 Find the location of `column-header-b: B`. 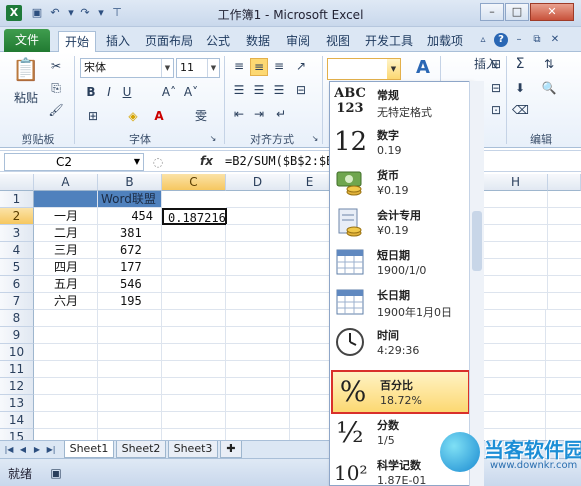

column-header-b: B is located at coordinates (130, 182).